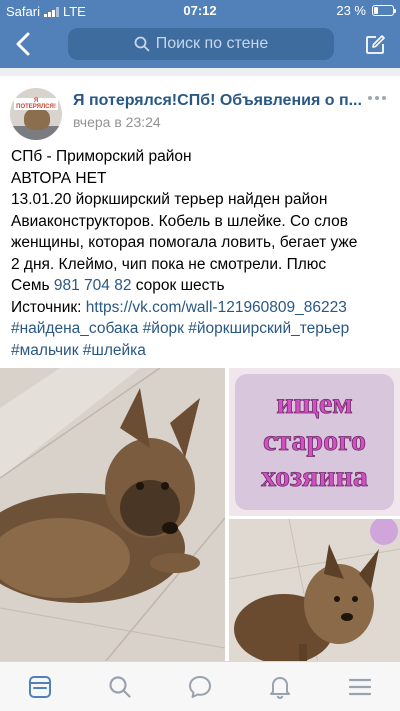 The image size is (400, 711). I want to click on post-text-line: Семь 981 704 82 сорок шесть, so click(118, 285).